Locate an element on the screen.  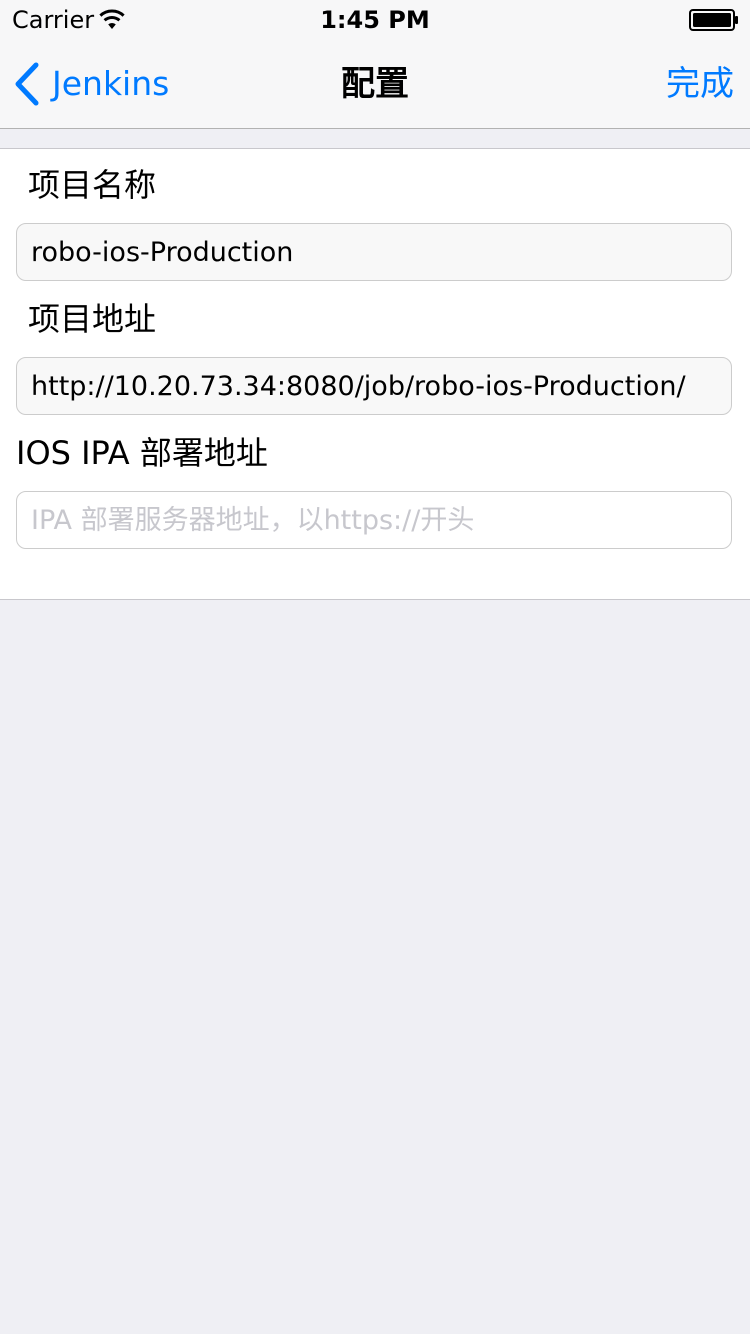
ipa-url-input is located at coordinates (374, 520).